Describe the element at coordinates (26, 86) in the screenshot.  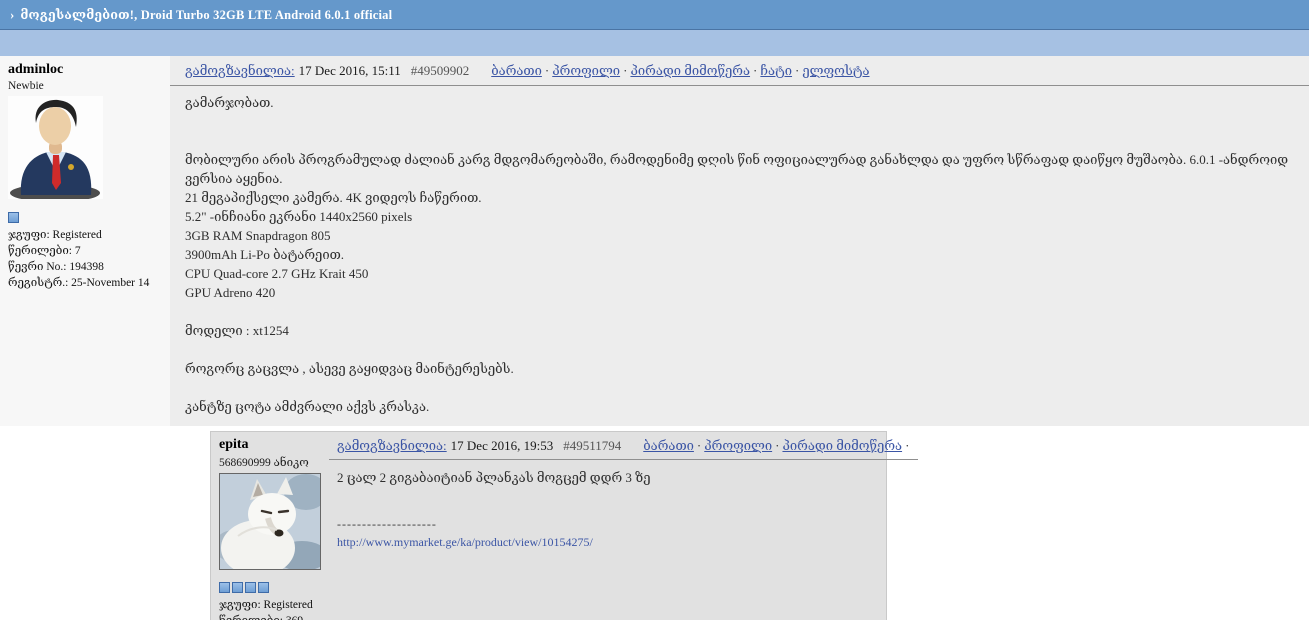
I see `author-rank: Newbie` at that location.